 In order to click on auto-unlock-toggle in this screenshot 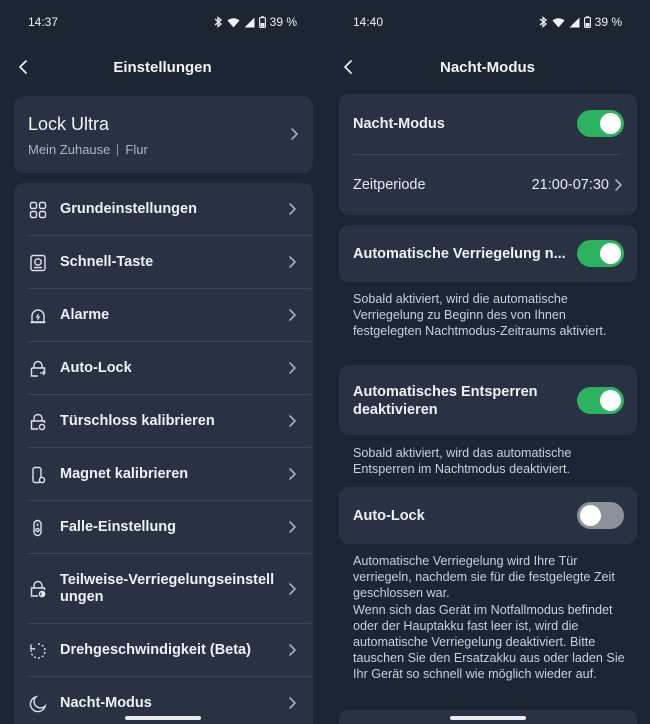, I will do `click(600, 400)`.